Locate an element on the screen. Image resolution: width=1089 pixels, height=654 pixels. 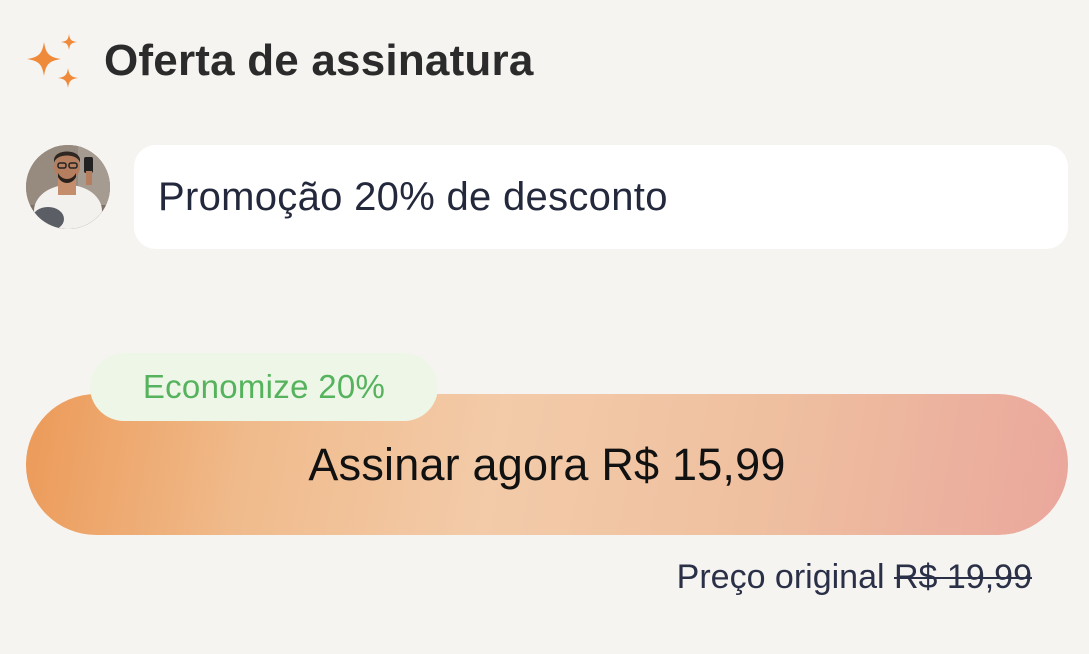
sparkles-icon is located at coordinates (52, 61).